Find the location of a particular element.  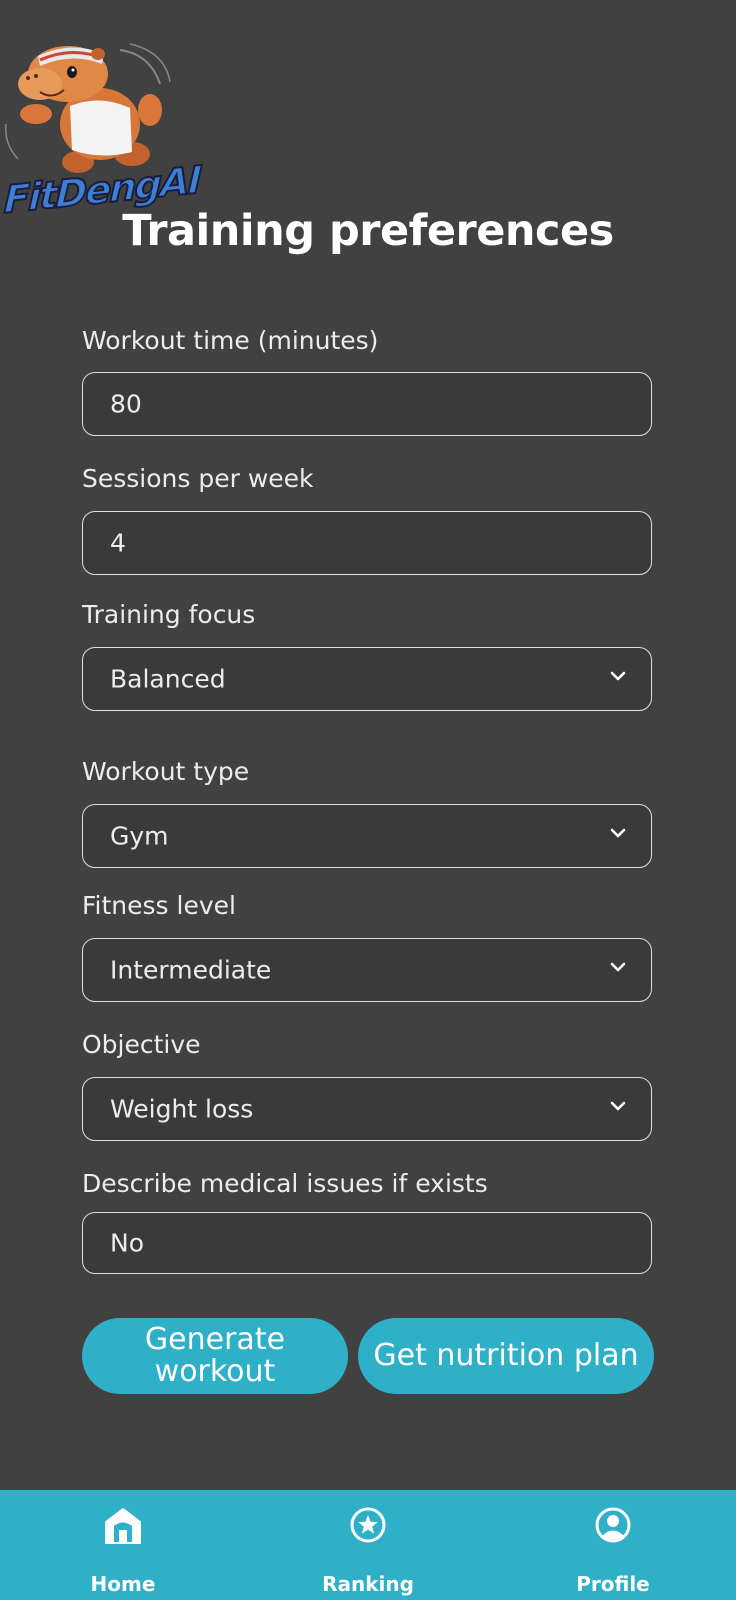

workout-type-value: Gym is located at coordinates (139, 836).